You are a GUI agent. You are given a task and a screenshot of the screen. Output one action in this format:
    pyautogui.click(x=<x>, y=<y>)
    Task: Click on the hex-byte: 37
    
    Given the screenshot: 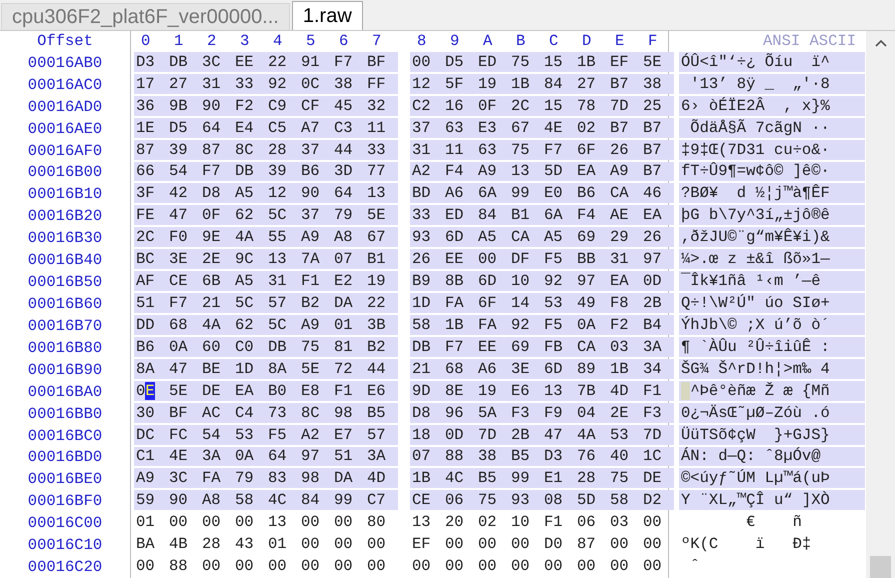 What is the action you would take?
    pyautogui.click(x=315, y=150)
    